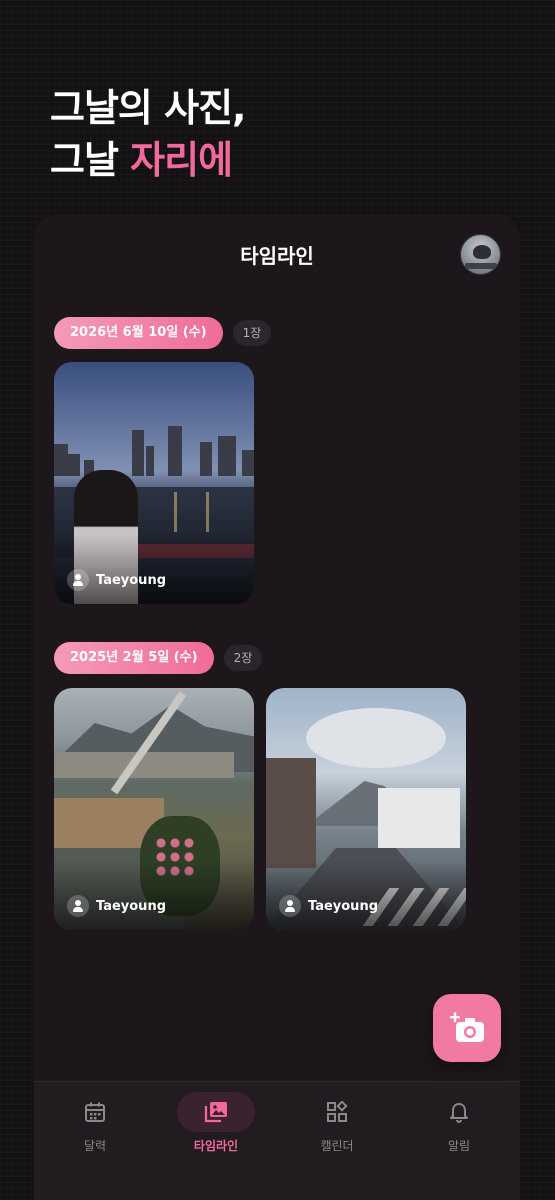  Describe the element at coordinates (90, 160) in the screenshot. I see `hero-line-2-prefix: 그날` at that location.